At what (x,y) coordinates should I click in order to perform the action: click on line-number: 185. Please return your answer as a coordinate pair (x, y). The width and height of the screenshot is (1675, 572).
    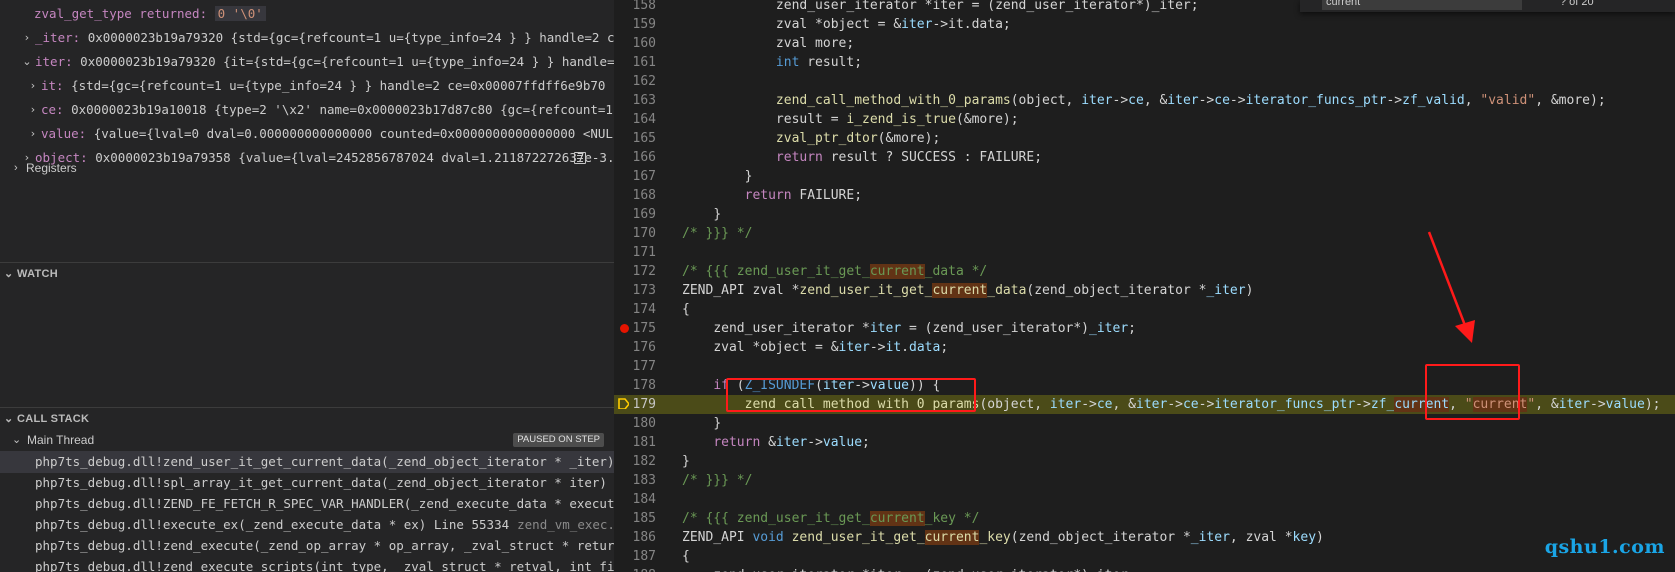
    Looking at the image, I should click on (644, 518).